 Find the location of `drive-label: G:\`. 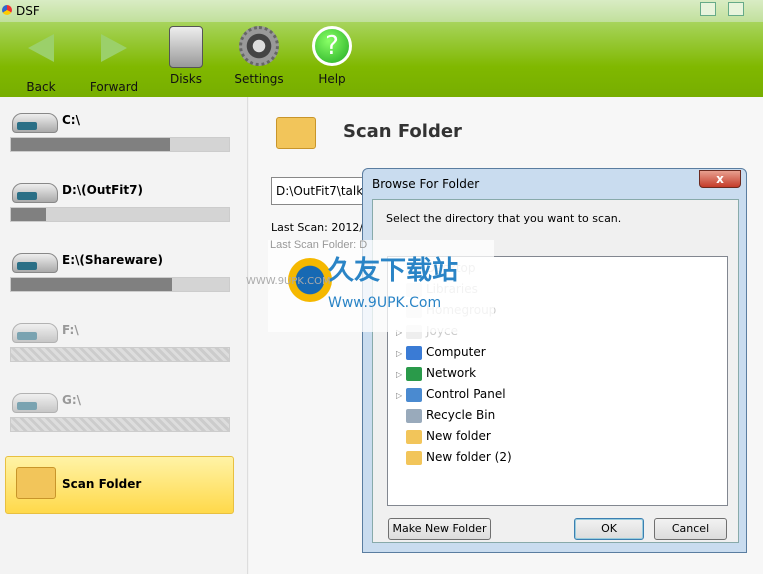

drive-label: G:\ is located at coordinates (72, 400).